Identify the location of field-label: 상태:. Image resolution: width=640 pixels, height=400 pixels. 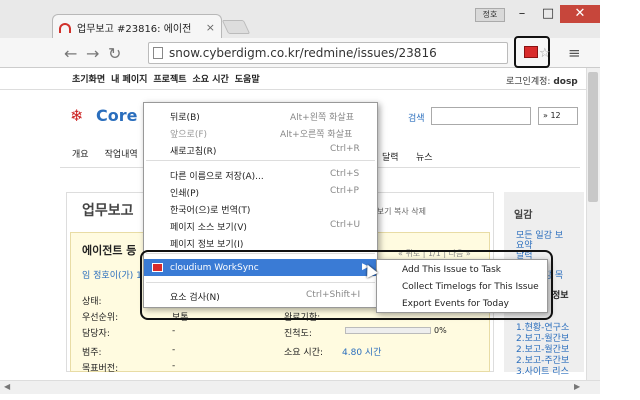
(92, 302).